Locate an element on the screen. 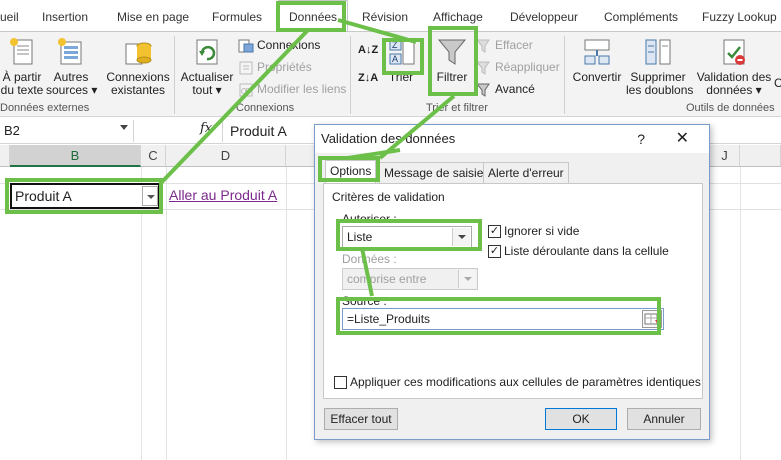  source-input: =Liste_Produits is located at coordinates (503, 319).